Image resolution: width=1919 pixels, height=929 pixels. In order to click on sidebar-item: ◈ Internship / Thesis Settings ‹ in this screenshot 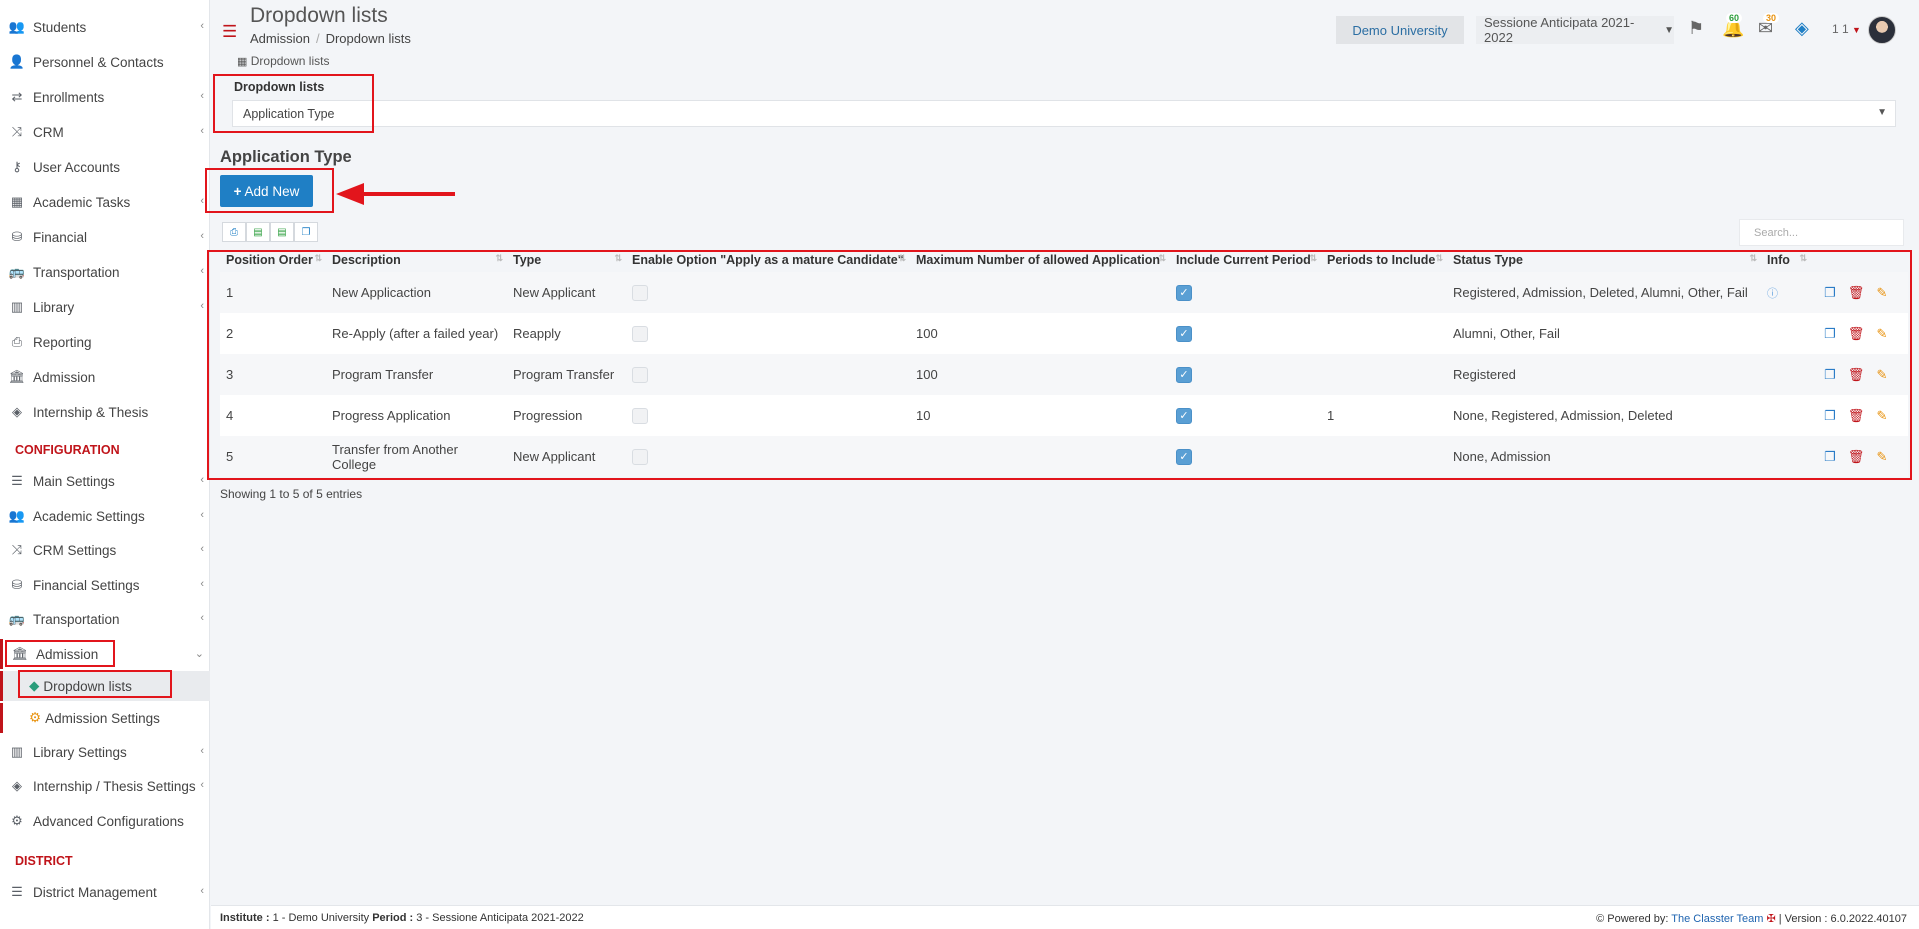, I will do `click(105, 786)`.